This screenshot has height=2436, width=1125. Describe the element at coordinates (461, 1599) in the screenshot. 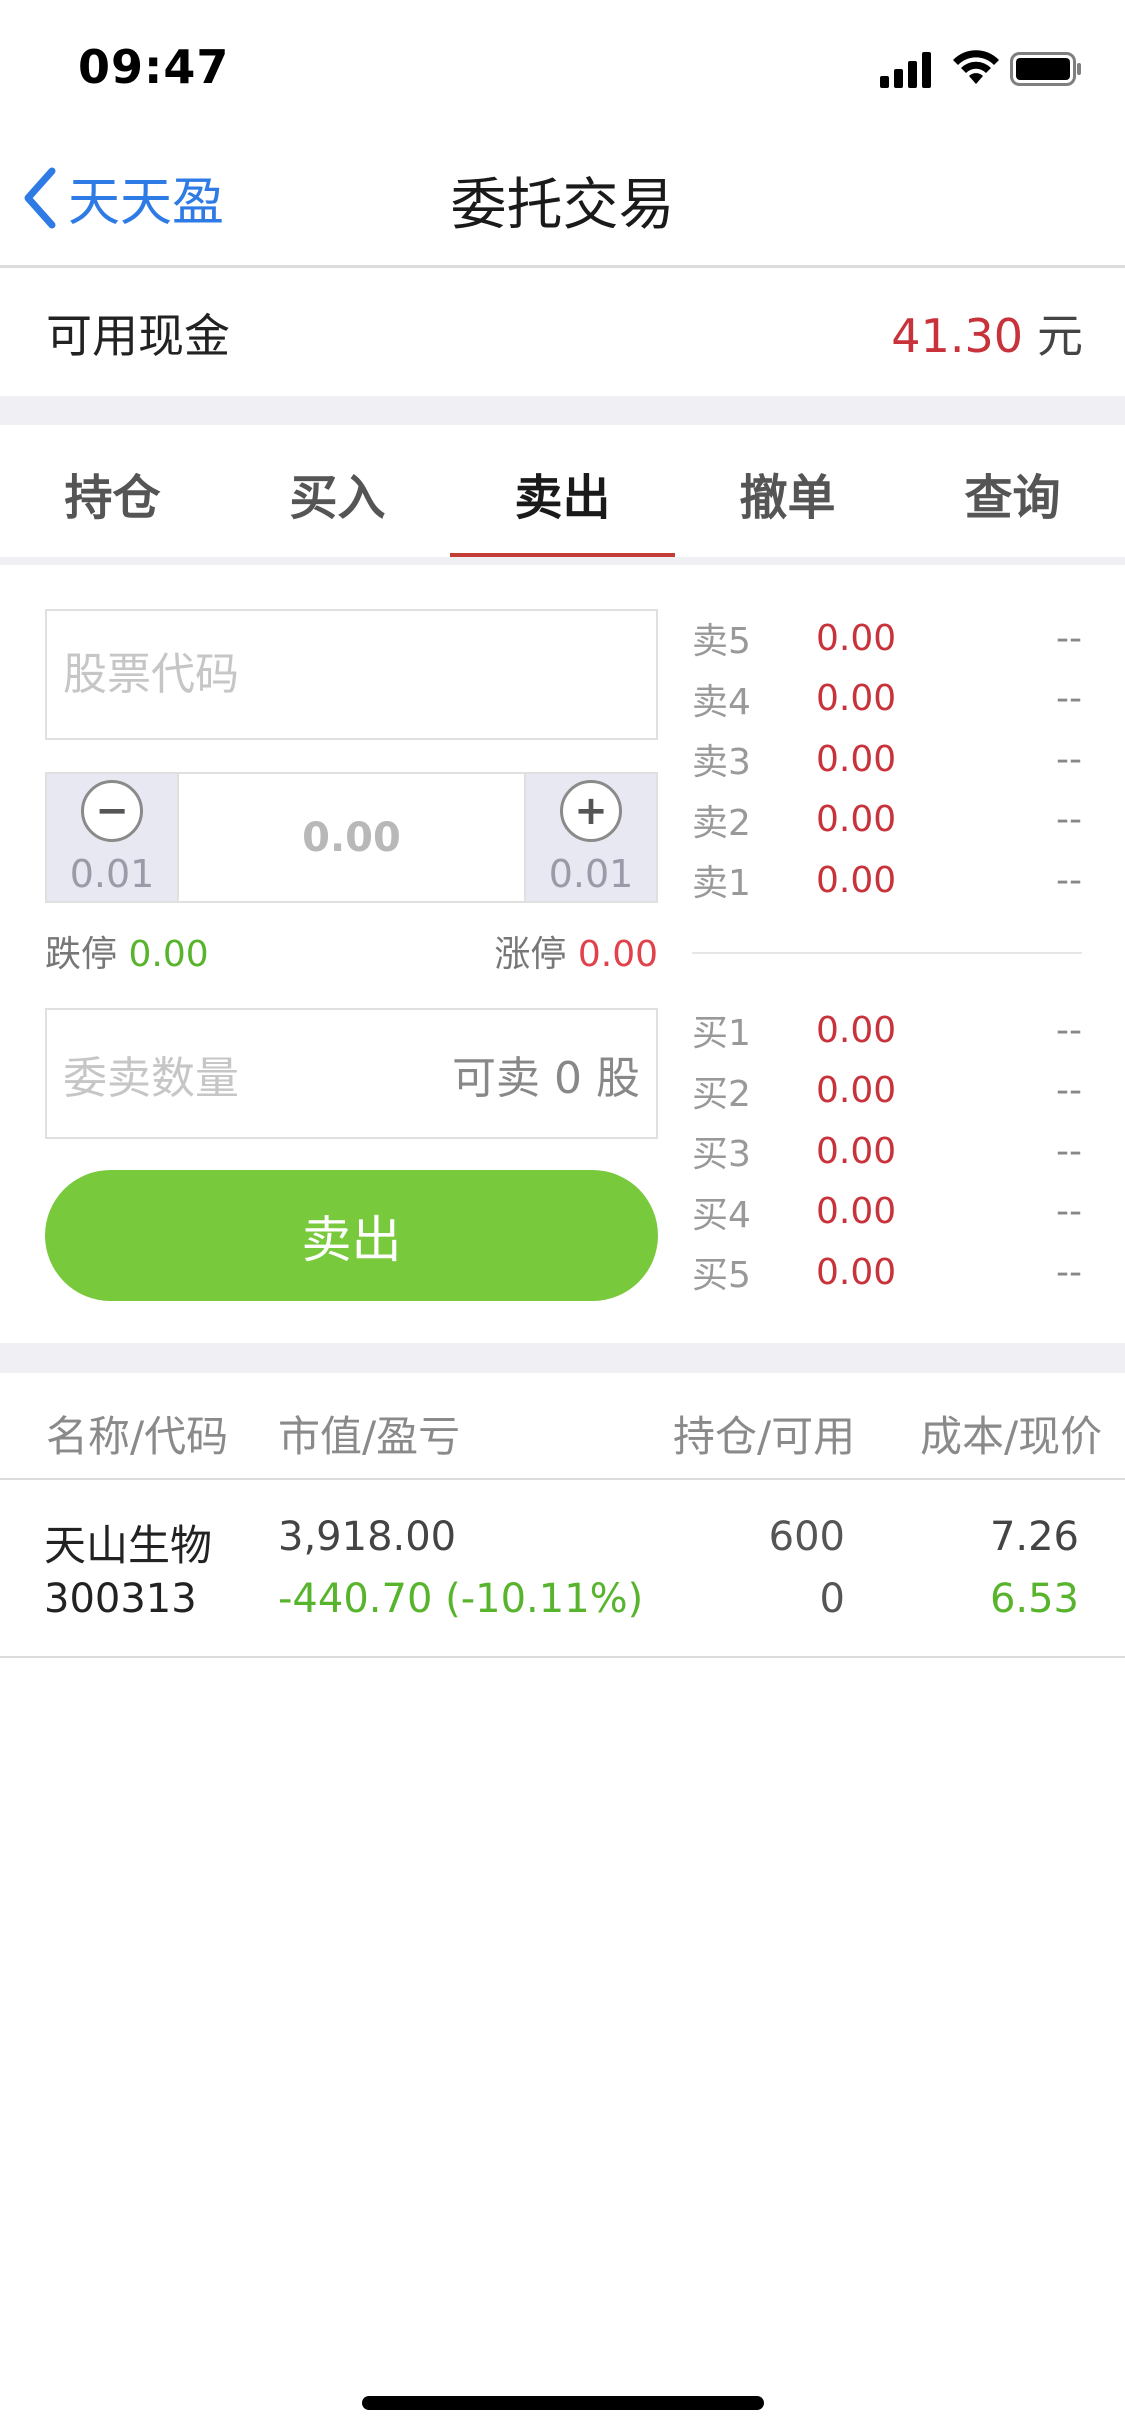

I see `profit-loss: -440.70 (-10.11%)` at that location.